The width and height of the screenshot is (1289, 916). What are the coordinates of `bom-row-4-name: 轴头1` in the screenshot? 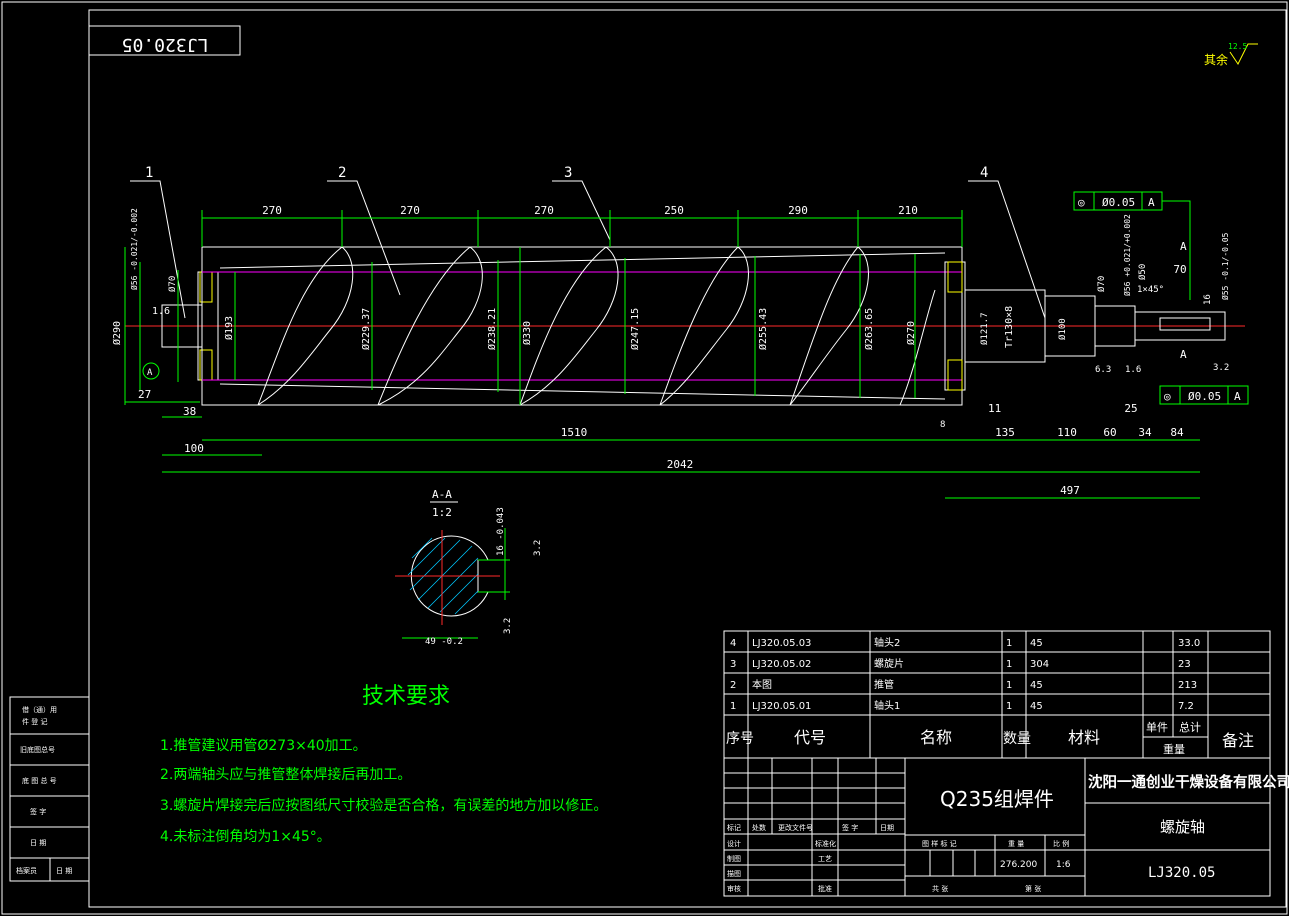 It's located at (887, 705).